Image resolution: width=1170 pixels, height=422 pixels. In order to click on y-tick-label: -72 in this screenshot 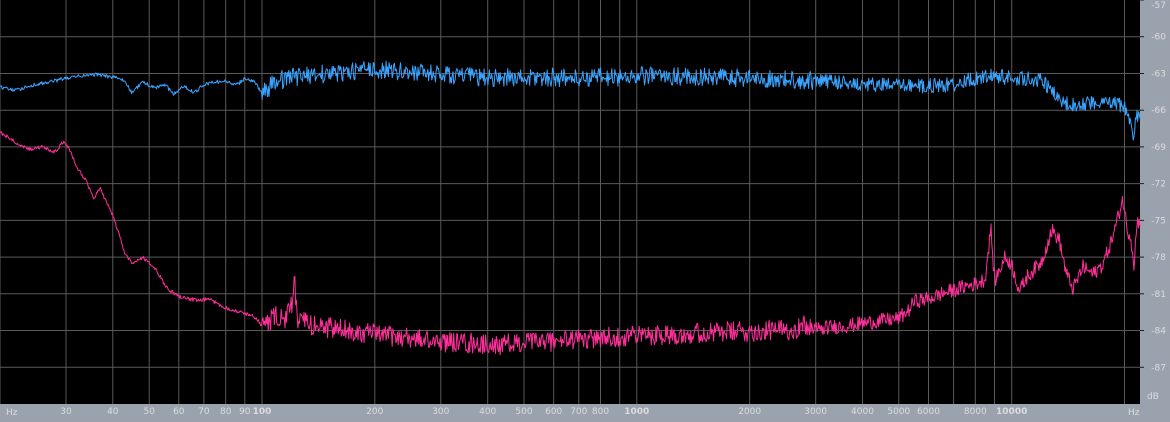, I will do `click(1158, 185)`.